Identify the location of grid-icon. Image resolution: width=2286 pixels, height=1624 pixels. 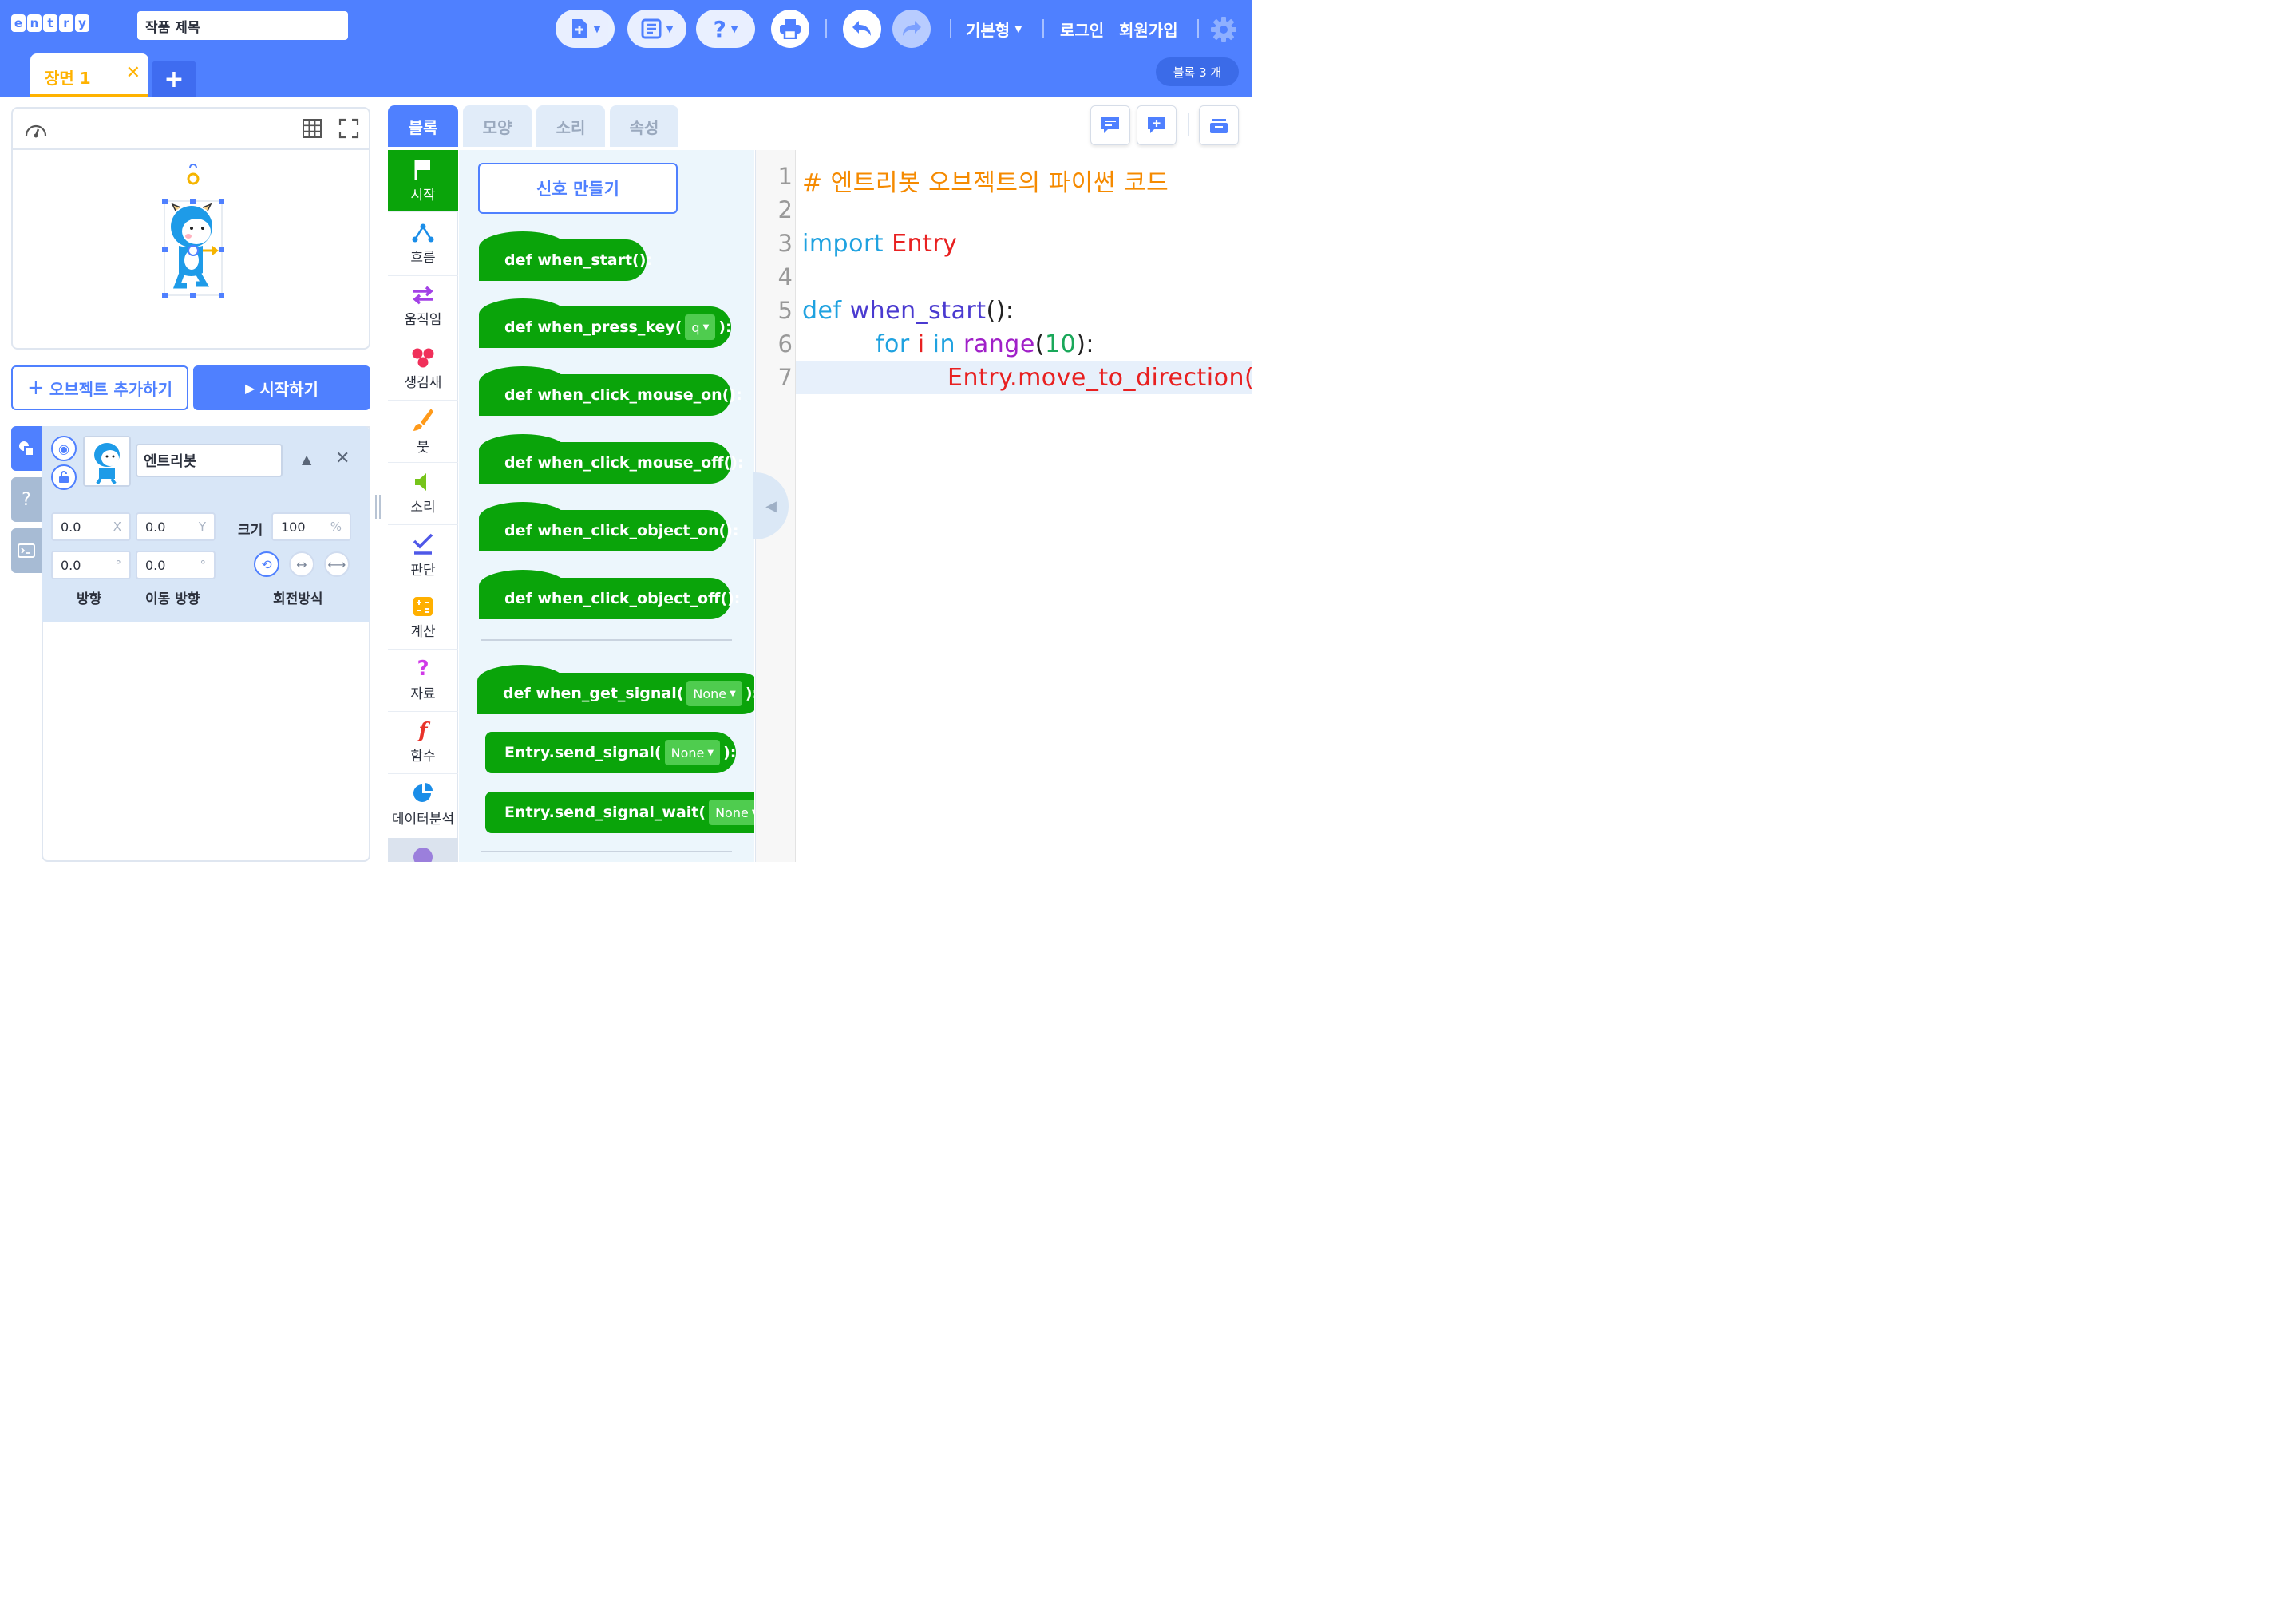
(312, 130).